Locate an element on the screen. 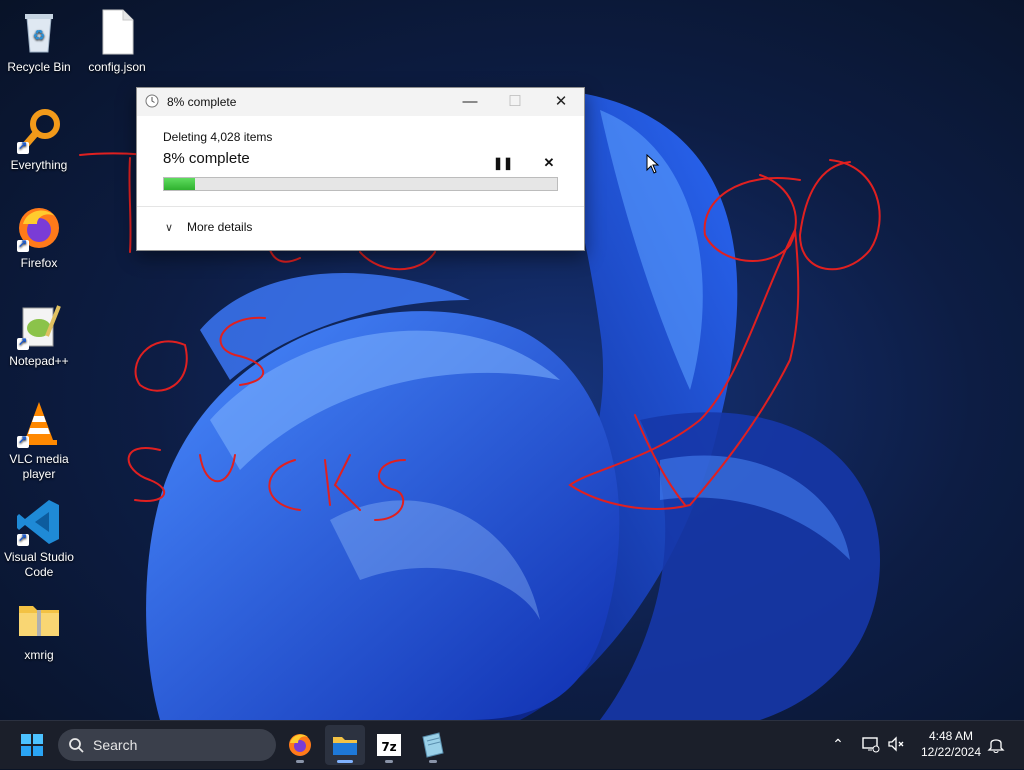 The width and height of the screenshot is (1024, 770). magnifier-icon is located at coordinates (39, 130).